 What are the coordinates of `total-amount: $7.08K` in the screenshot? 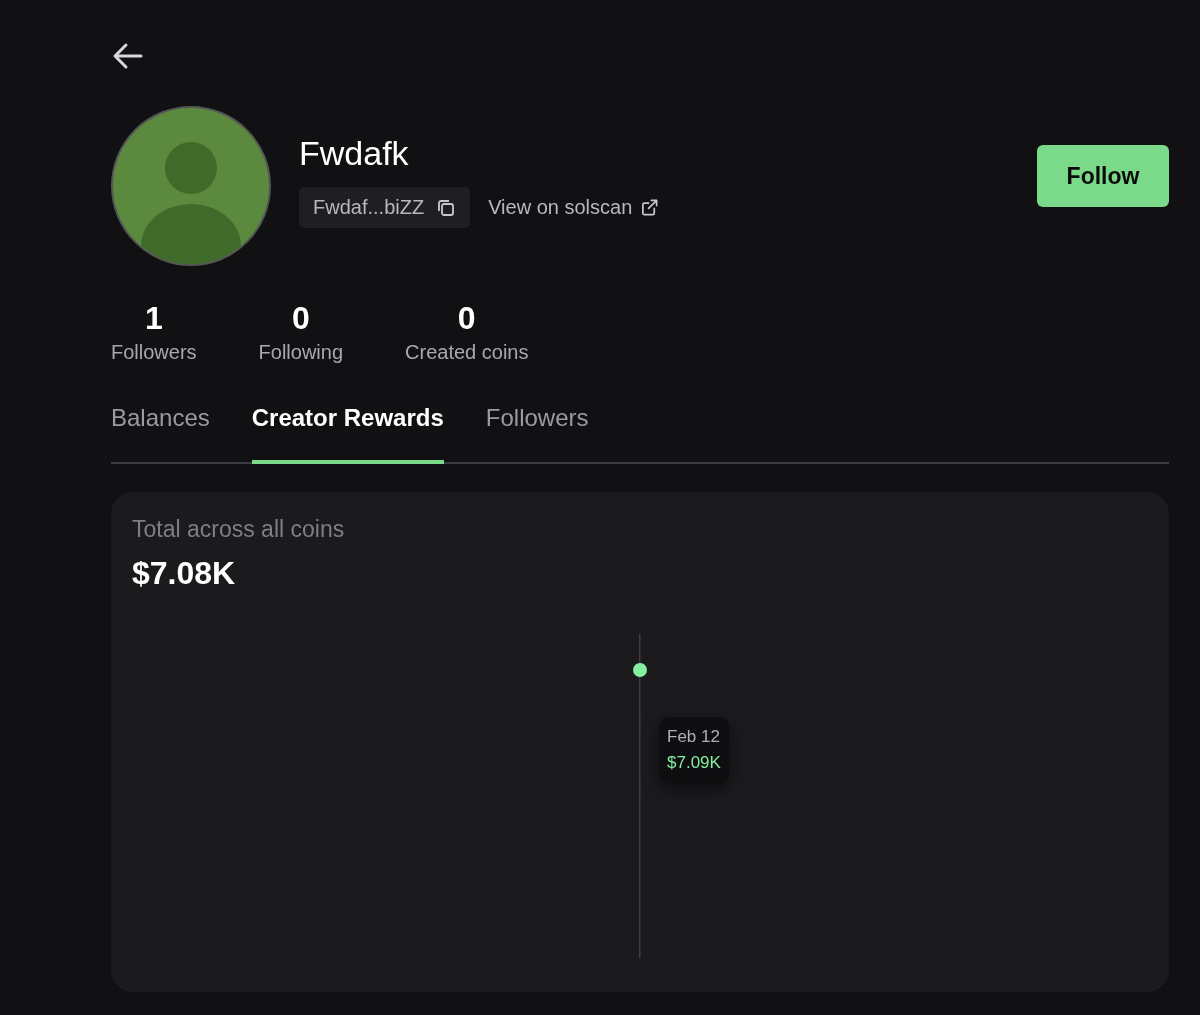 It's located at (184, 573).